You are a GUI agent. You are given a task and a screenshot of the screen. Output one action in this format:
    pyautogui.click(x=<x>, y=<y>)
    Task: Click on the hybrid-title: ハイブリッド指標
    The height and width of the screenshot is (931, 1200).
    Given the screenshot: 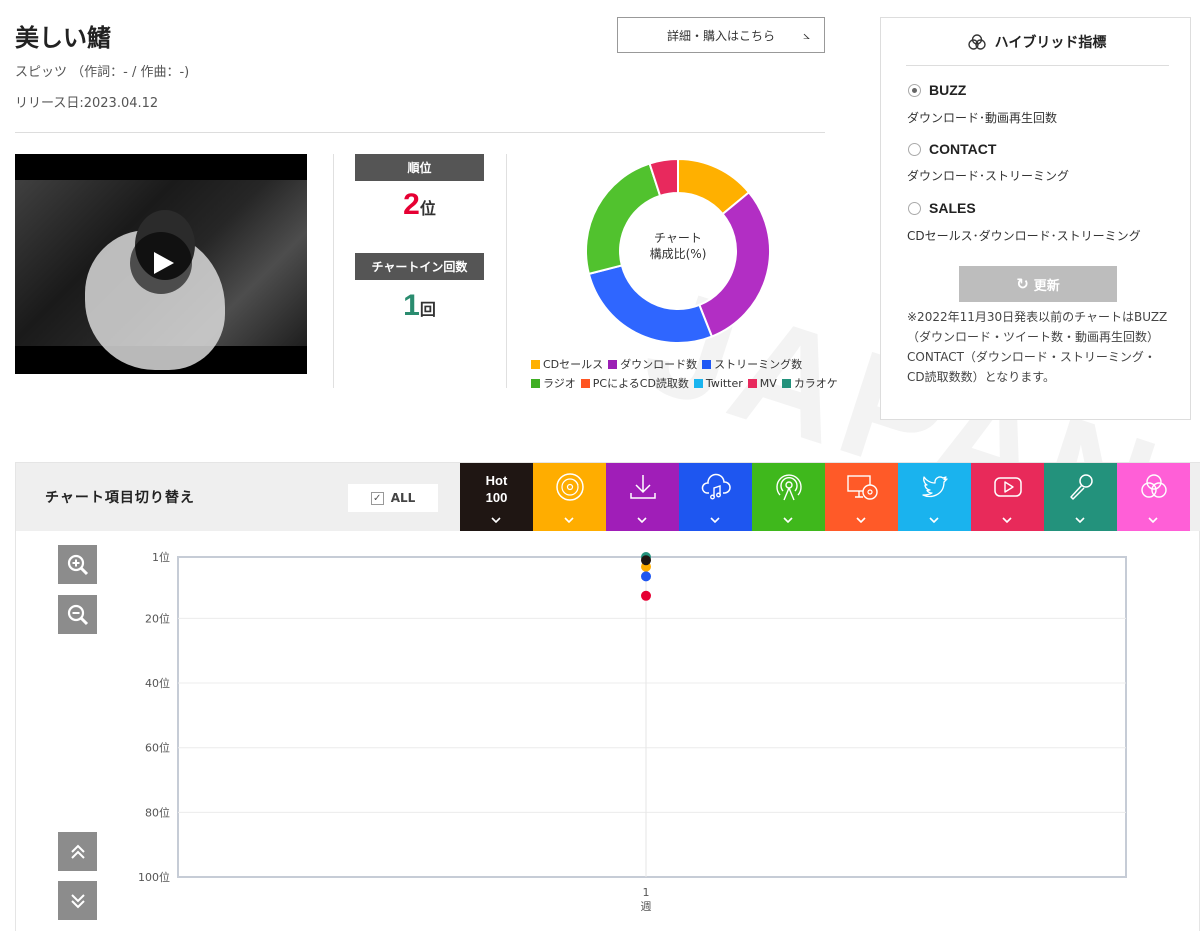 What is the action you would take?
    pyautogui.click(x=1036, y=43)
    